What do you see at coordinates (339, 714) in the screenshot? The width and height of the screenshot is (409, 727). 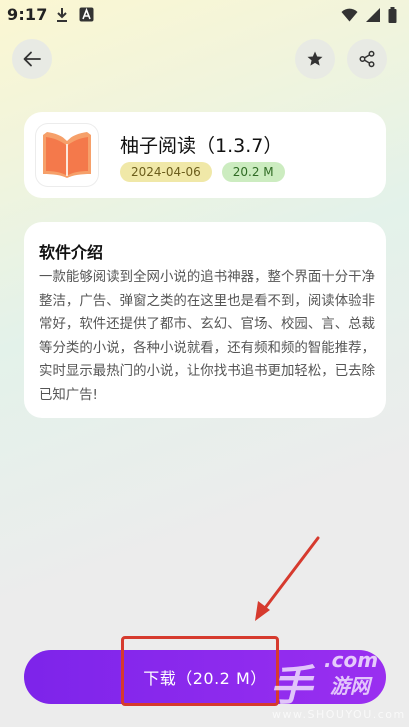 I see `watermark-url: www.SHOUYOU.com` at bounding box center [339, 714].